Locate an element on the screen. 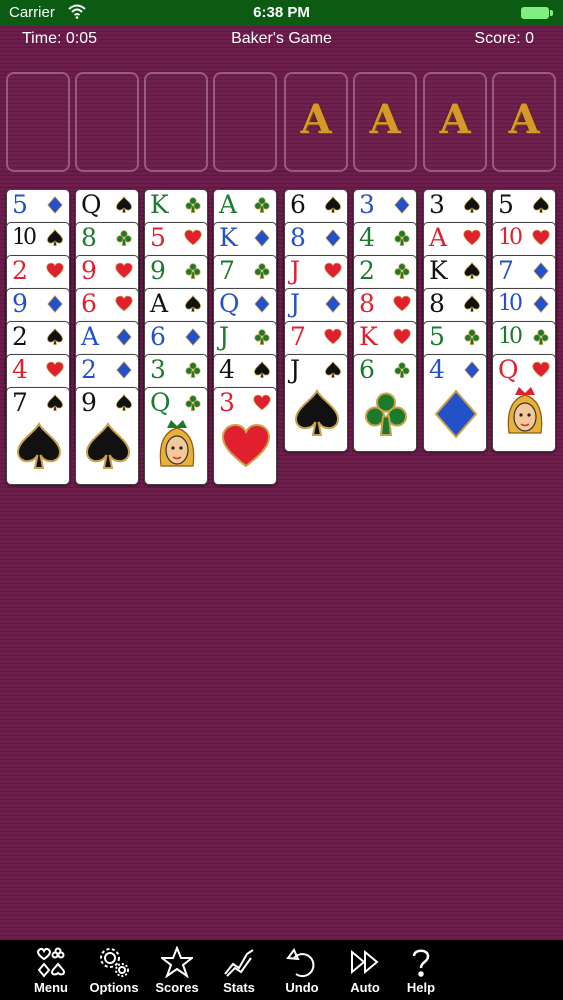 Image resolution: width=563 pixels, height=1000 pixels. card-rank: 7 is located at coordinates (506, 270).